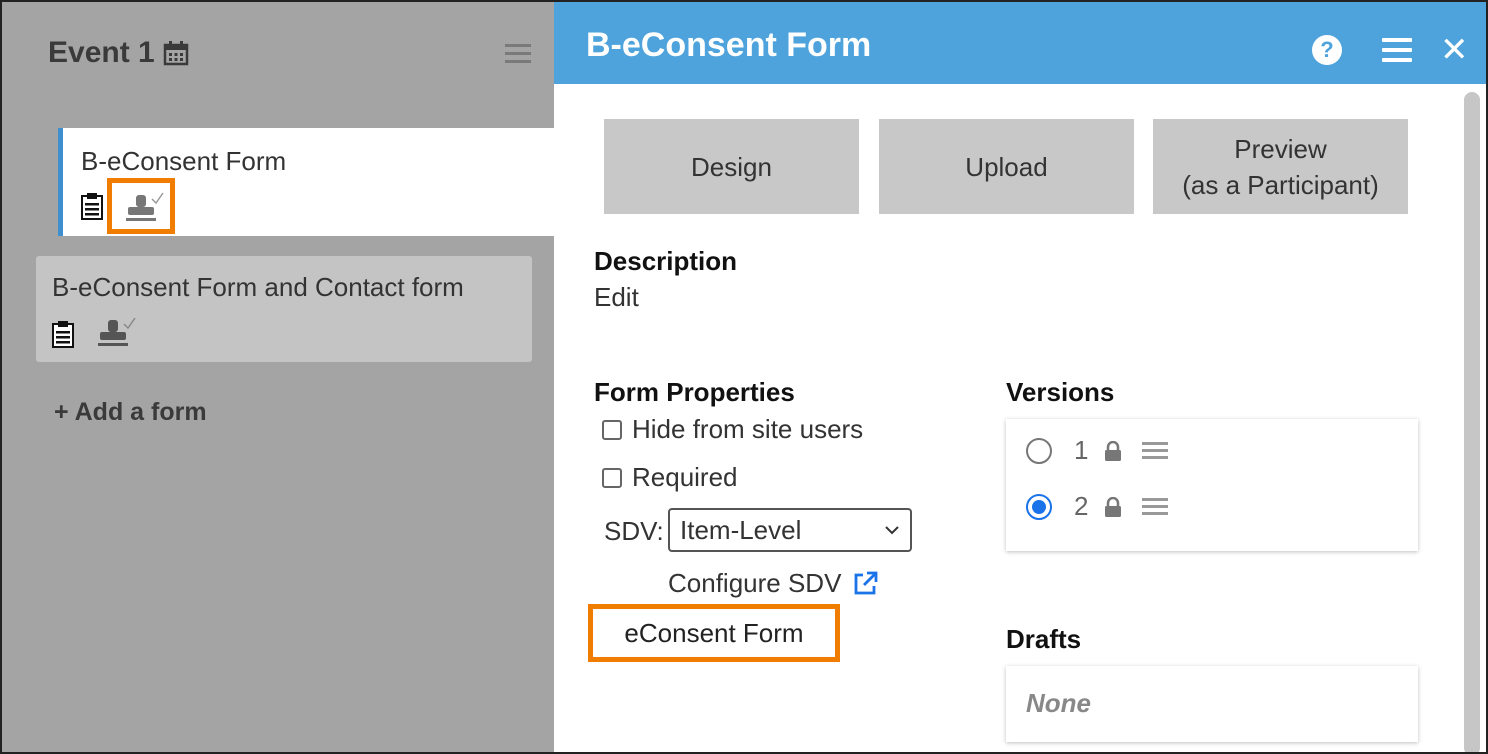 This screenshot has height=754, width=1488. What do you see at coordinates (1060, 392) in the screenshot?
I see `versions-label: Versions` at bounding box center [1060, 392].